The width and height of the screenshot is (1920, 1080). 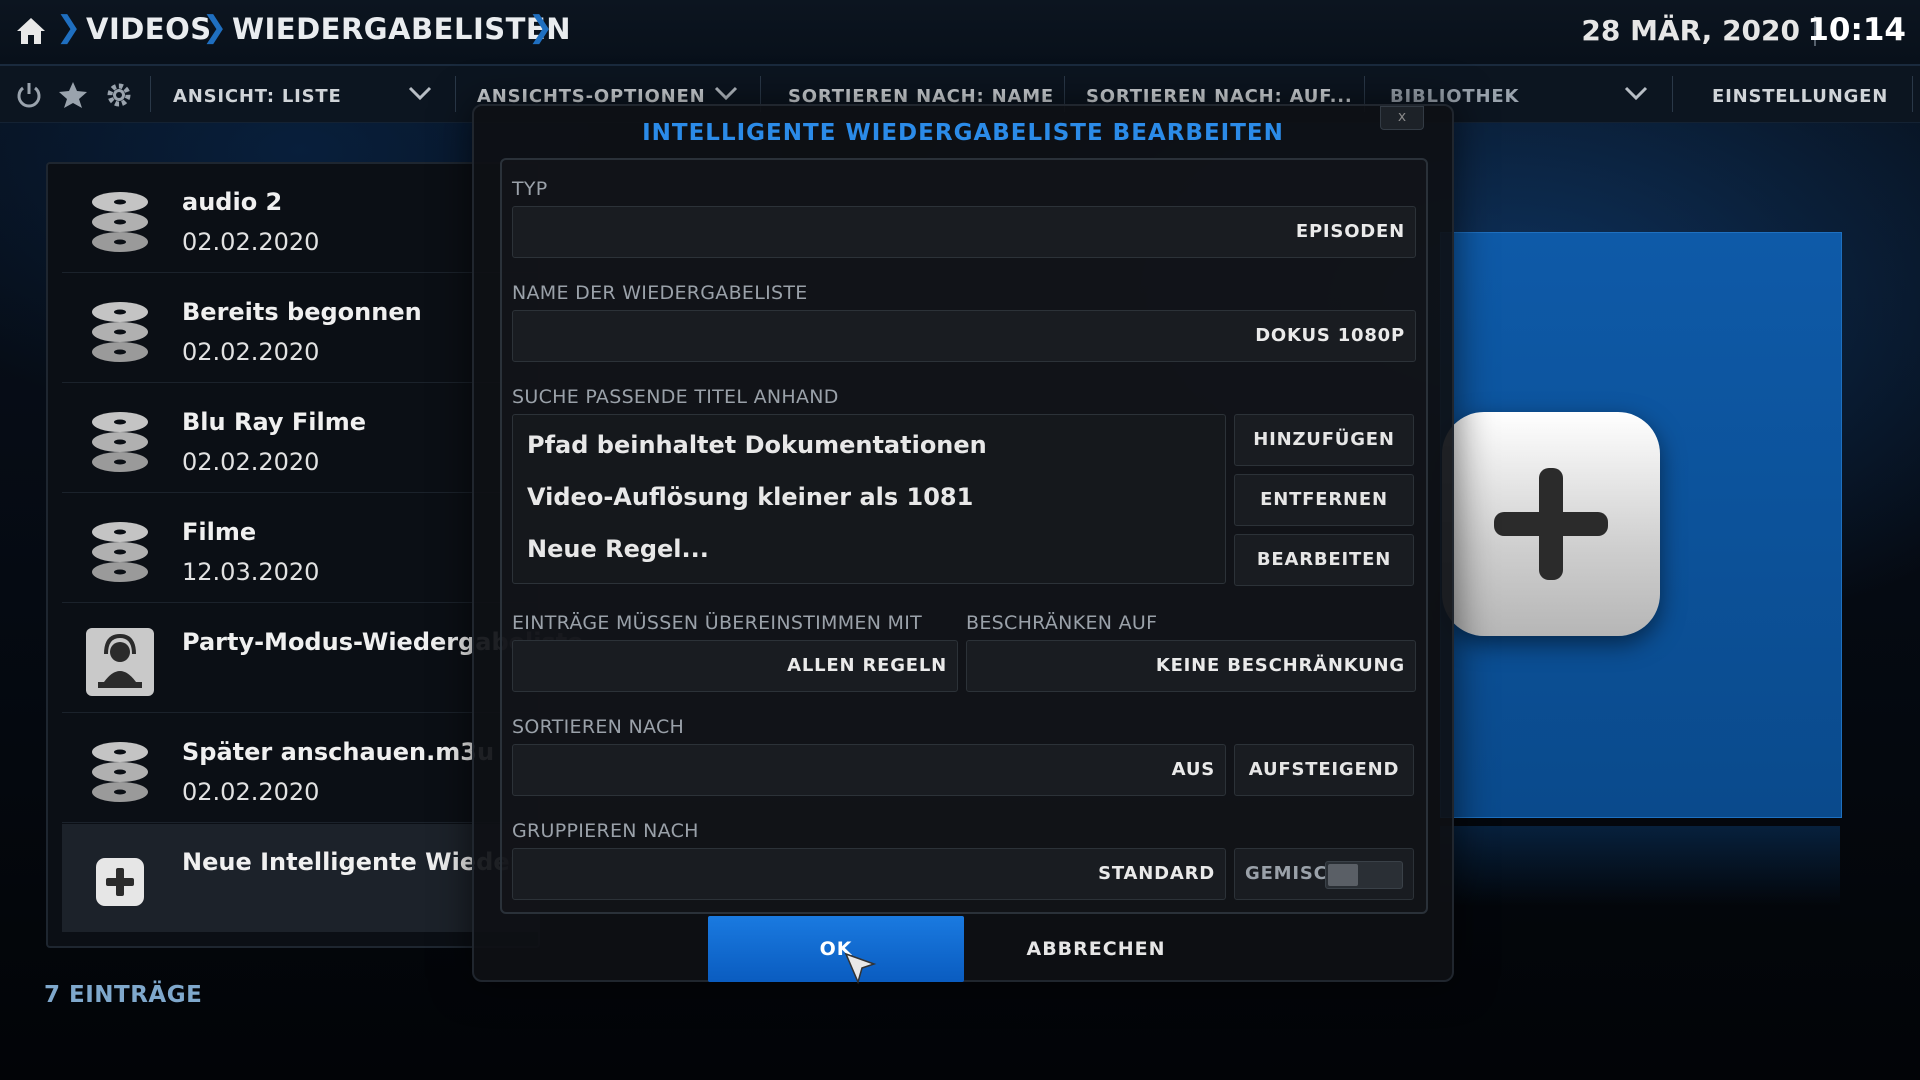 I want to click on settings-button: EINSTELLUNGEN, so click(x=1800, y=96).